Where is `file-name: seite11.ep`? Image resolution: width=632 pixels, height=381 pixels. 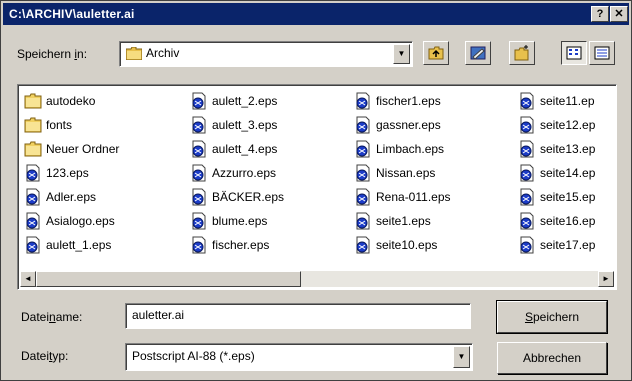
file-name: seite11.ep is located at coordinates (567, 101).